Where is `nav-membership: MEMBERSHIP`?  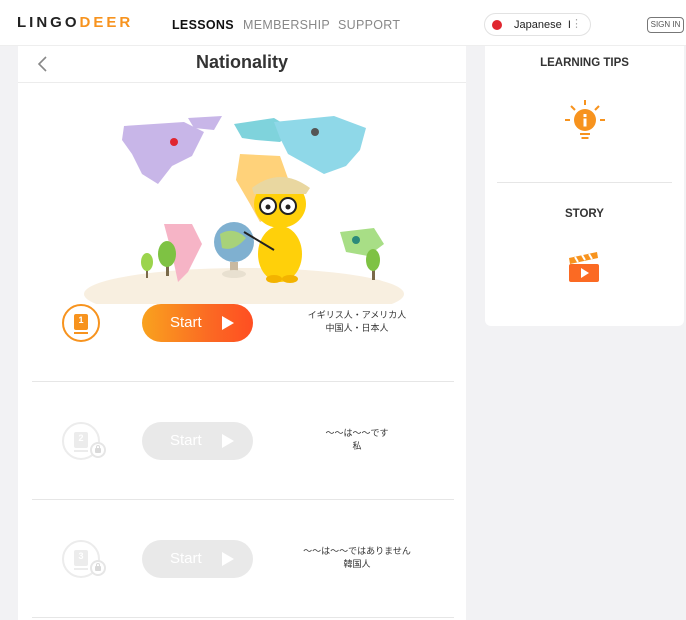 nav-membership: MEMBERSHIP is located at coordinates (286, 25).